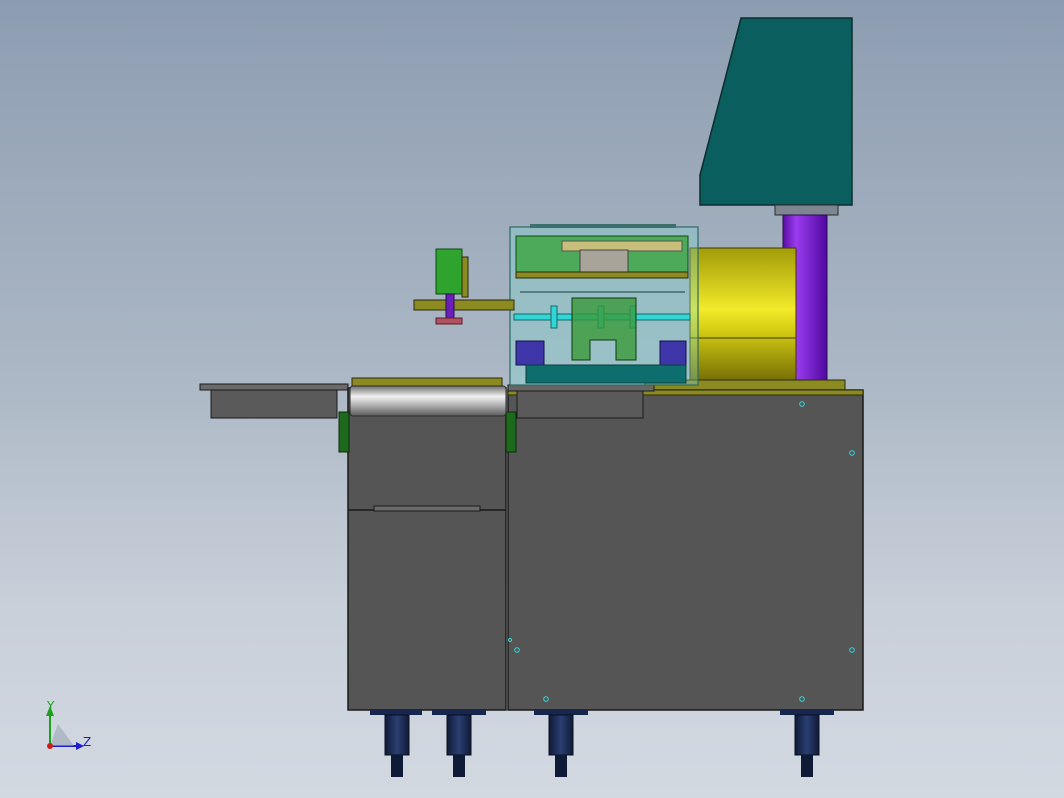 This screenshot has height=798, width=1064. I want to click on triad-x-axis, so click(50, 746).